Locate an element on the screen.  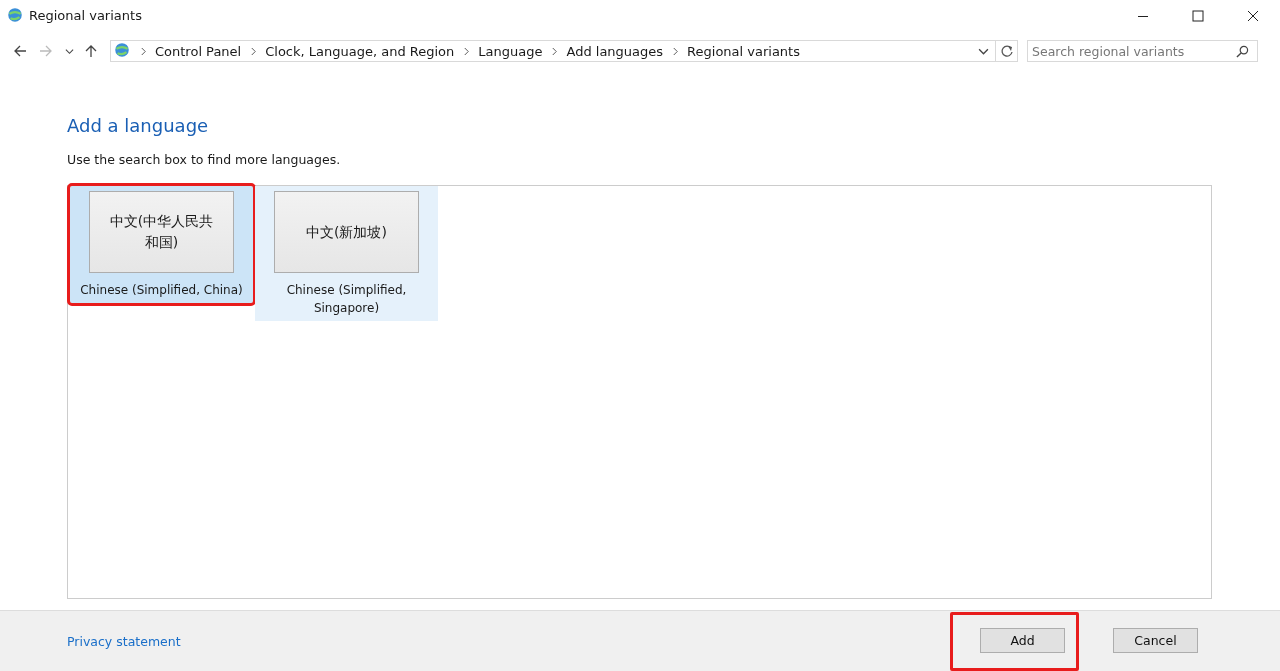
dialog-button: Add is located at coordinates (1022, 640).